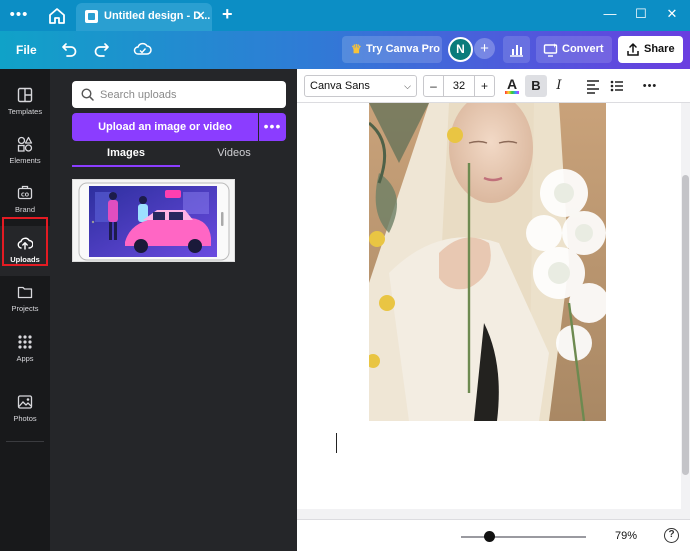 This screenshot has width=690, height=551. What do you see at coordinates (234, 157) in the screenshot?
I see `tab-videos: Videos` at bounding box center [234, 157].